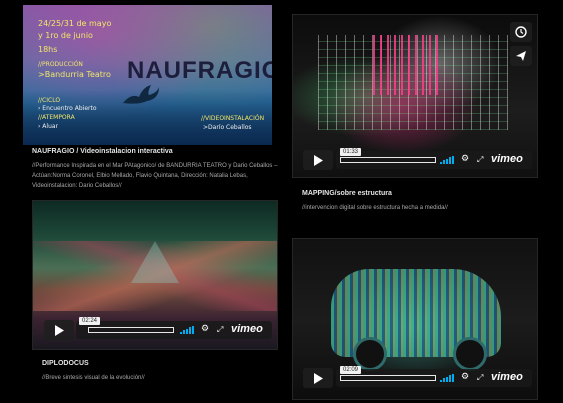 The height and width of the screenshot is (403, 563). I want to click on poster-time: 18hs, so click(48, 49).